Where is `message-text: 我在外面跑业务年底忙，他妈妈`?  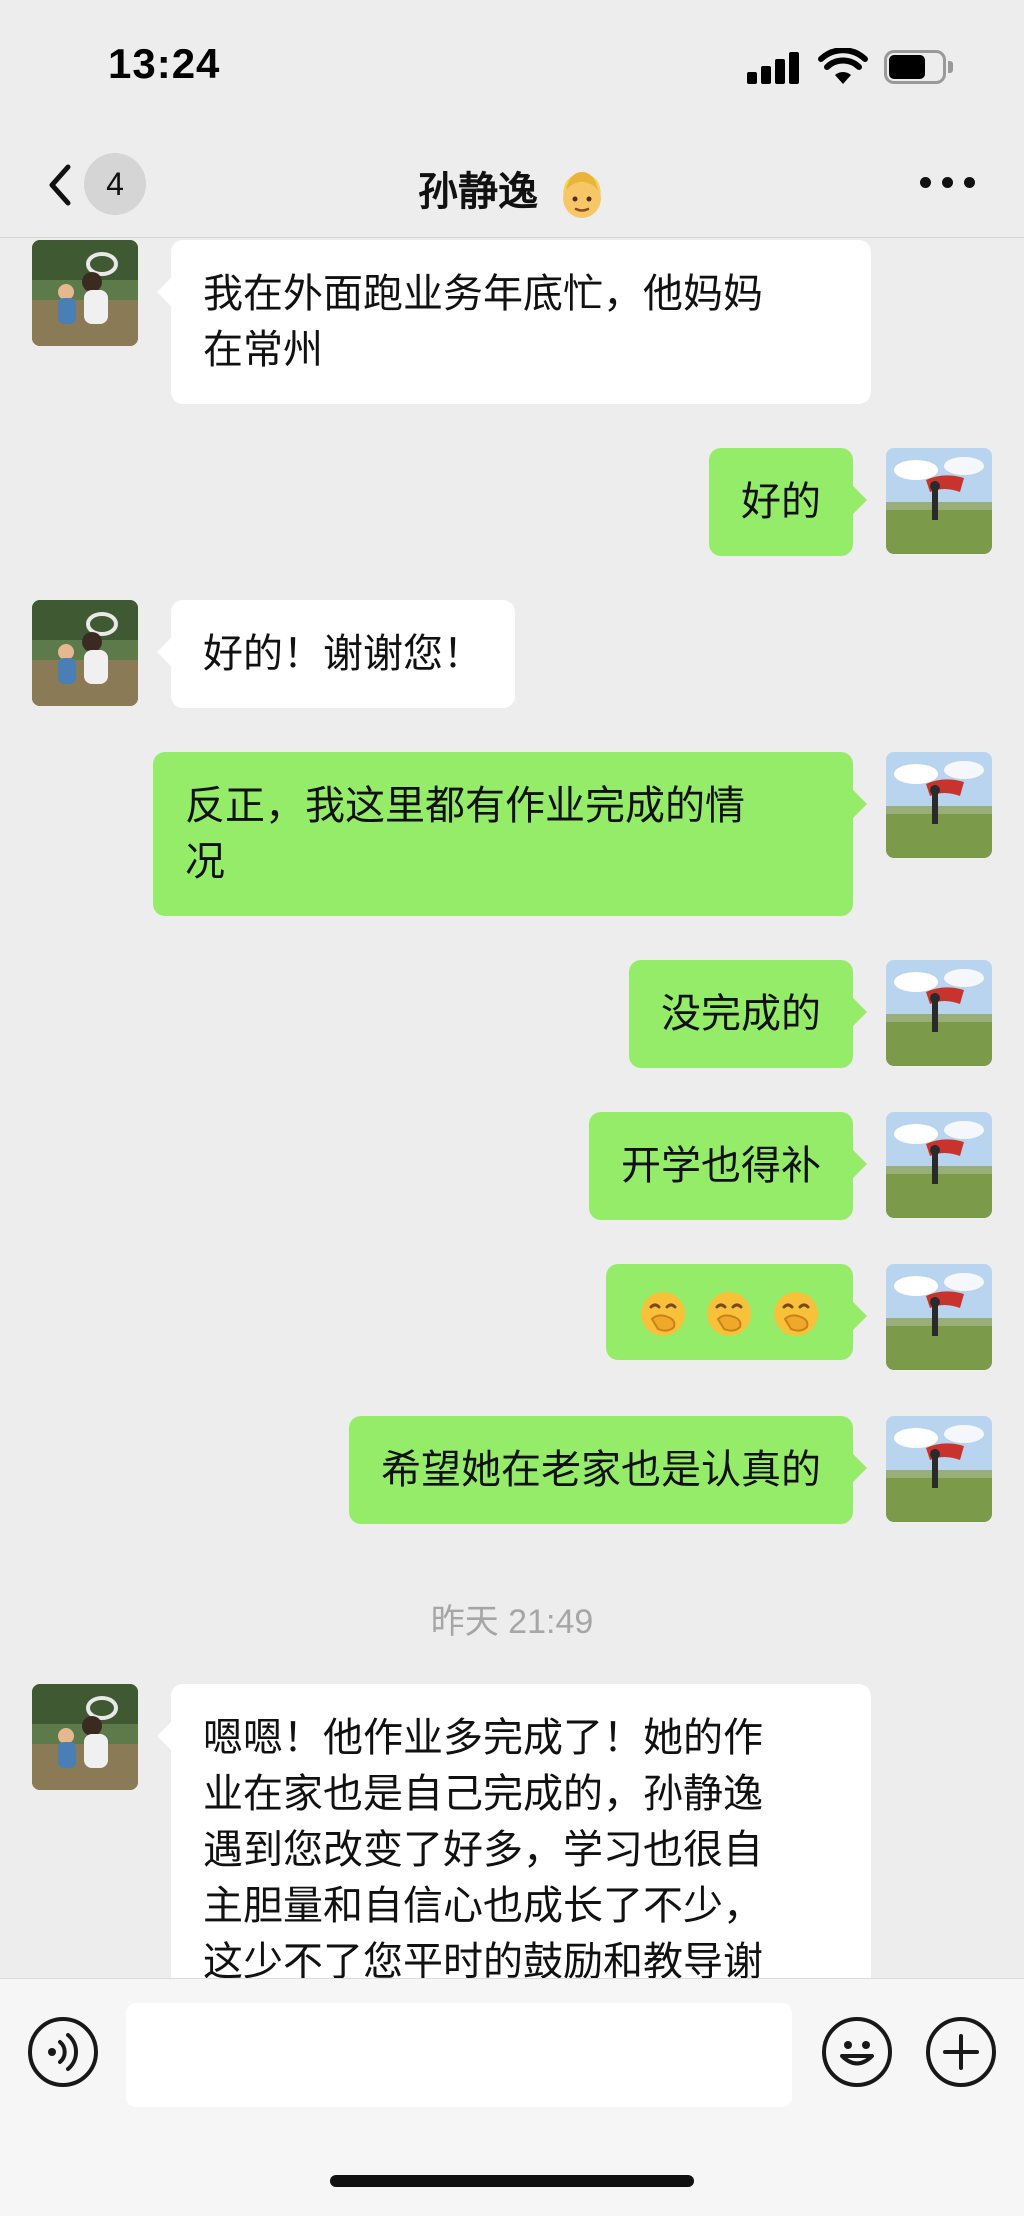
message-text: 我在外面跑业务年底忙，他妈妈 is located at coordinates (483, 294).